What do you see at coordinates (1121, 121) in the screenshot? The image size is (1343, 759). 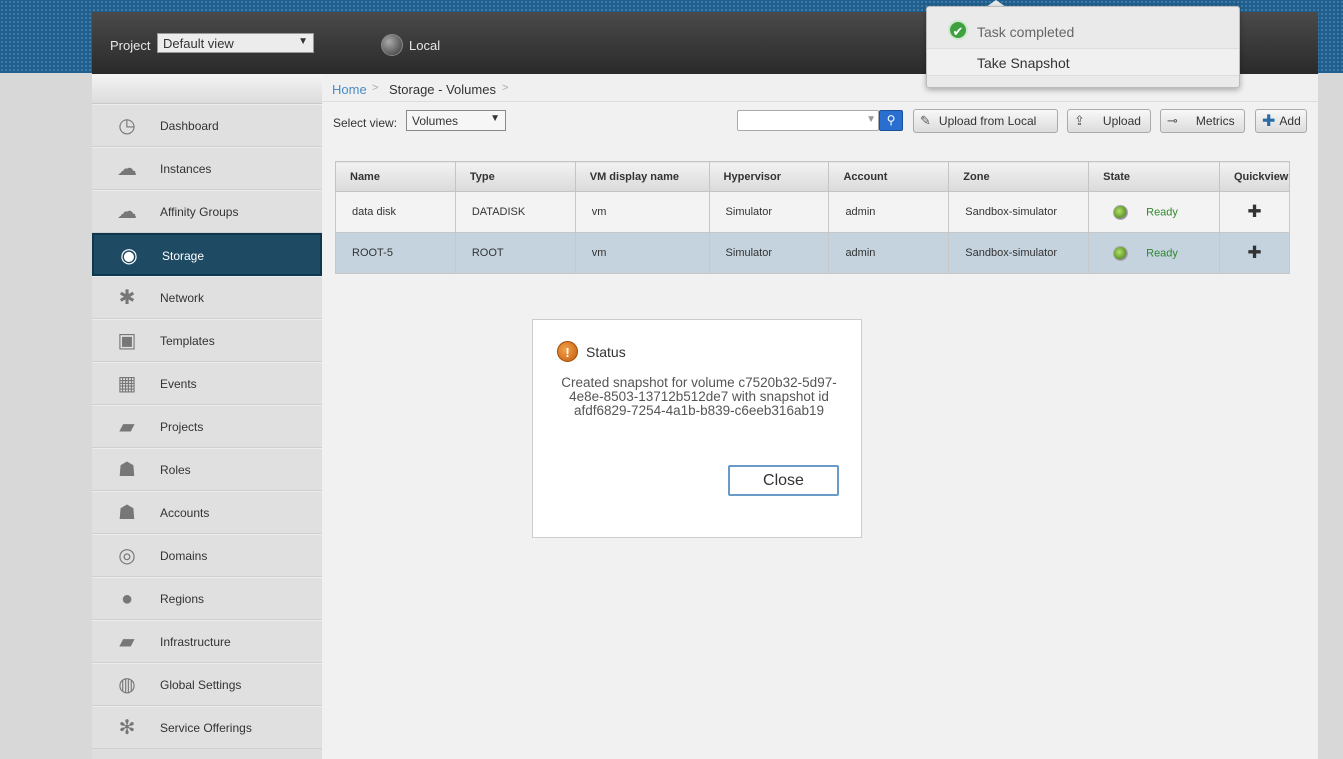 I see `upload-label: Upload` at bounding box center [1121, 121].